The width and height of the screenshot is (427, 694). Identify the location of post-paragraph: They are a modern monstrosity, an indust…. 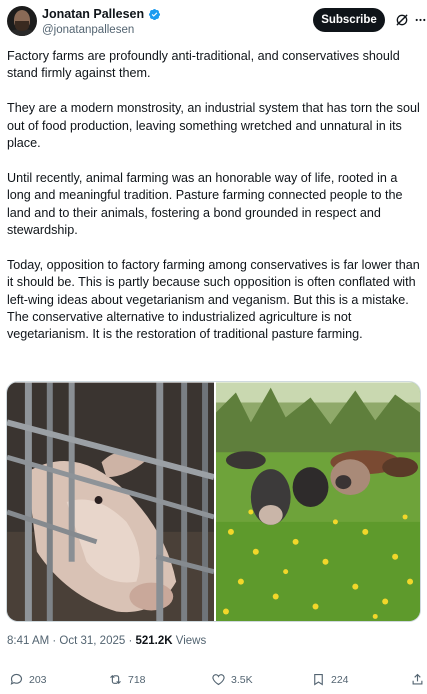
(213, 126).